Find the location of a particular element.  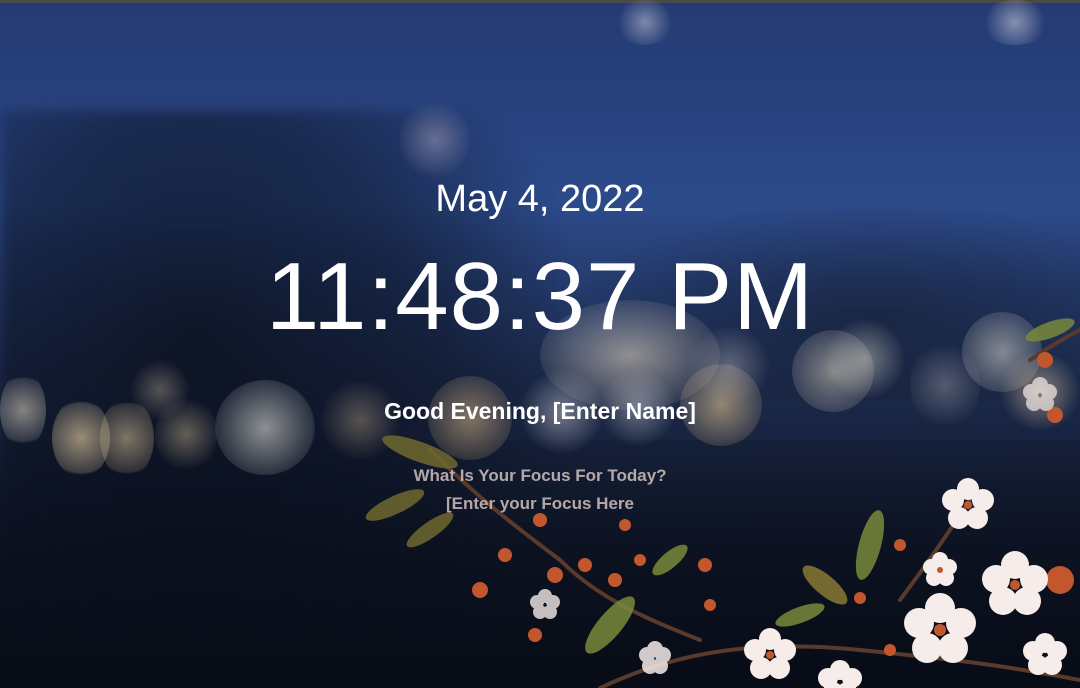

focus-input: [Enter your Focus Here is located at coordinates (540, 504).